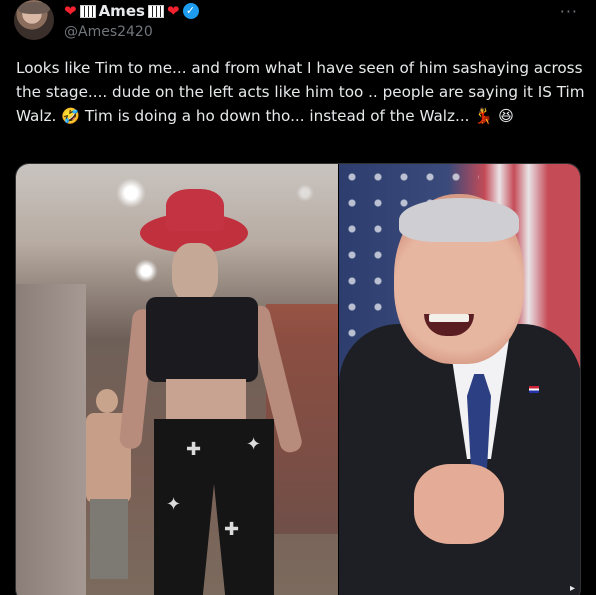  What do you see at coordinates (569, 11) in the screenshot?
I see `more-options-icon: ···` at bounding box center [569, 11].